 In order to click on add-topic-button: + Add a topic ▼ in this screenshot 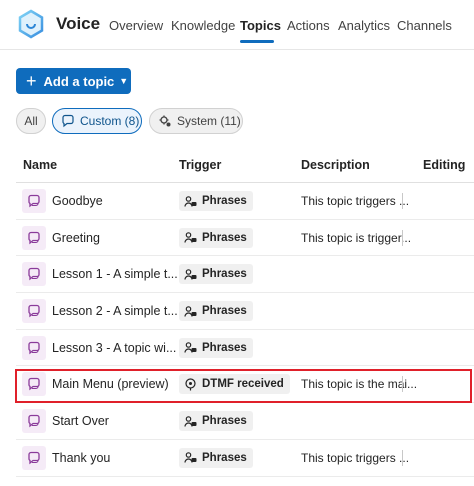, I will do `click(73, 81)`.